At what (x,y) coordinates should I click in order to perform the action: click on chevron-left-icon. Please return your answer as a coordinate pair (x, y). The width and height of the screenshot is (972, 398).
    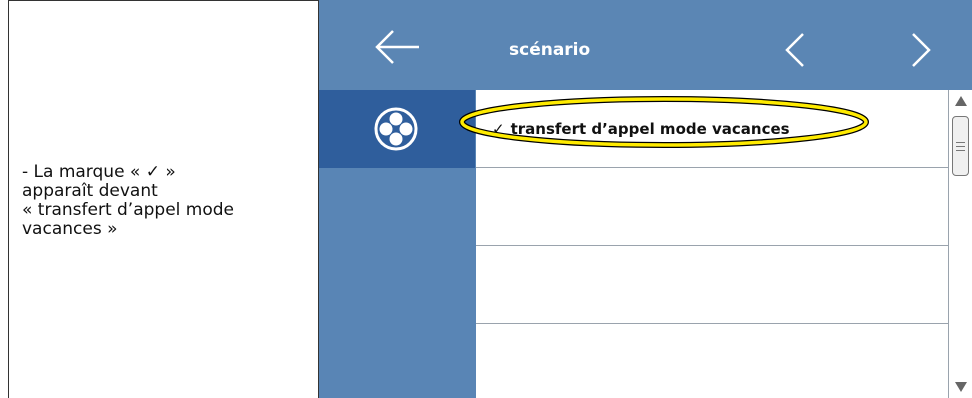
    Looking at the image, I should click on (794, 50).